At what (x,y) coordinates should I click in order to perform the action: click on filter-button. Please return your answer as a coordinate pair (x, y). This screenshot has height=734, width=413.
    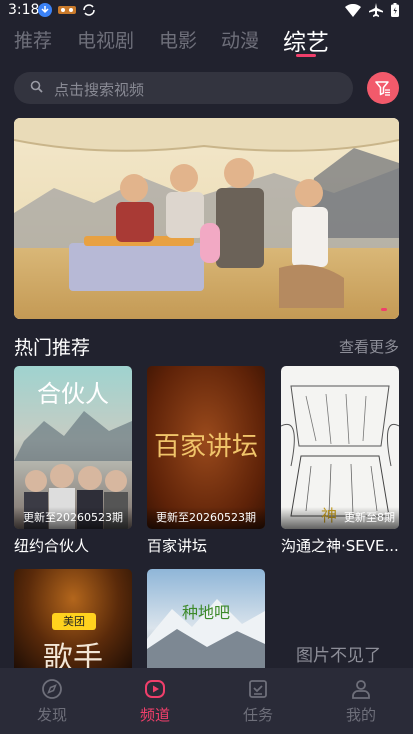
    Looking at the image, I should click on (383, 88).